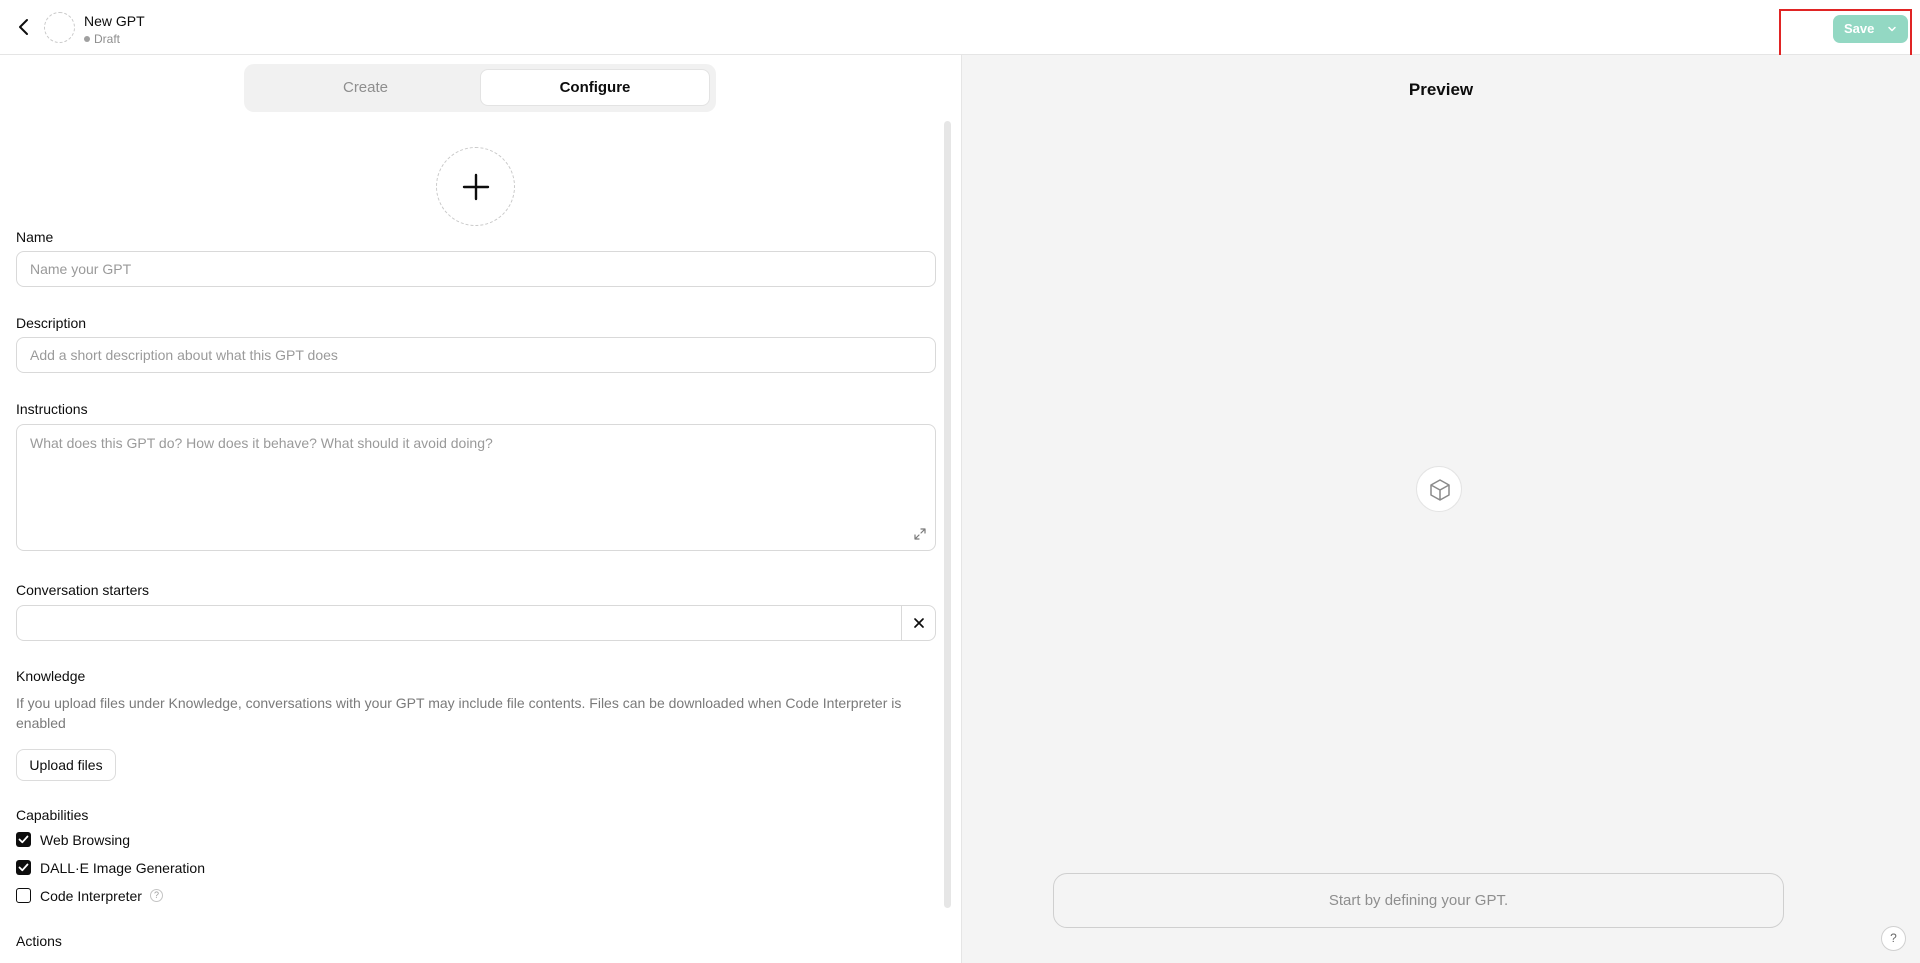 This screenshot has height=963, width=1920. I want to click on chevron-down-icon, so click(1892, 29).